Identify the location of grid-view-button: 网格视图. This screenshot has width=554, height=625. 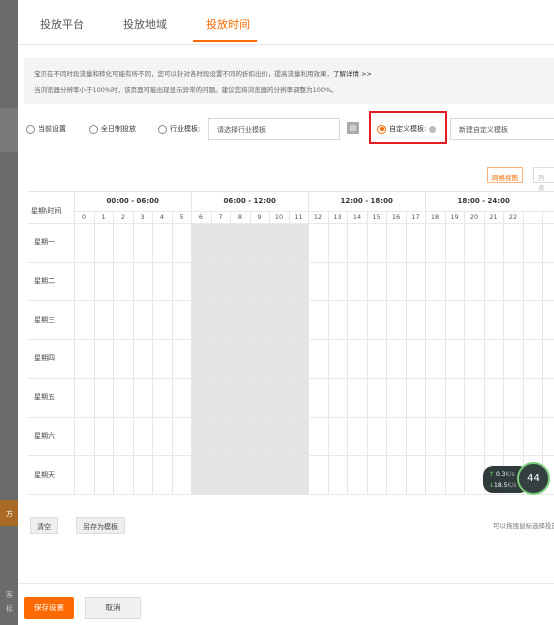
(505, 175).